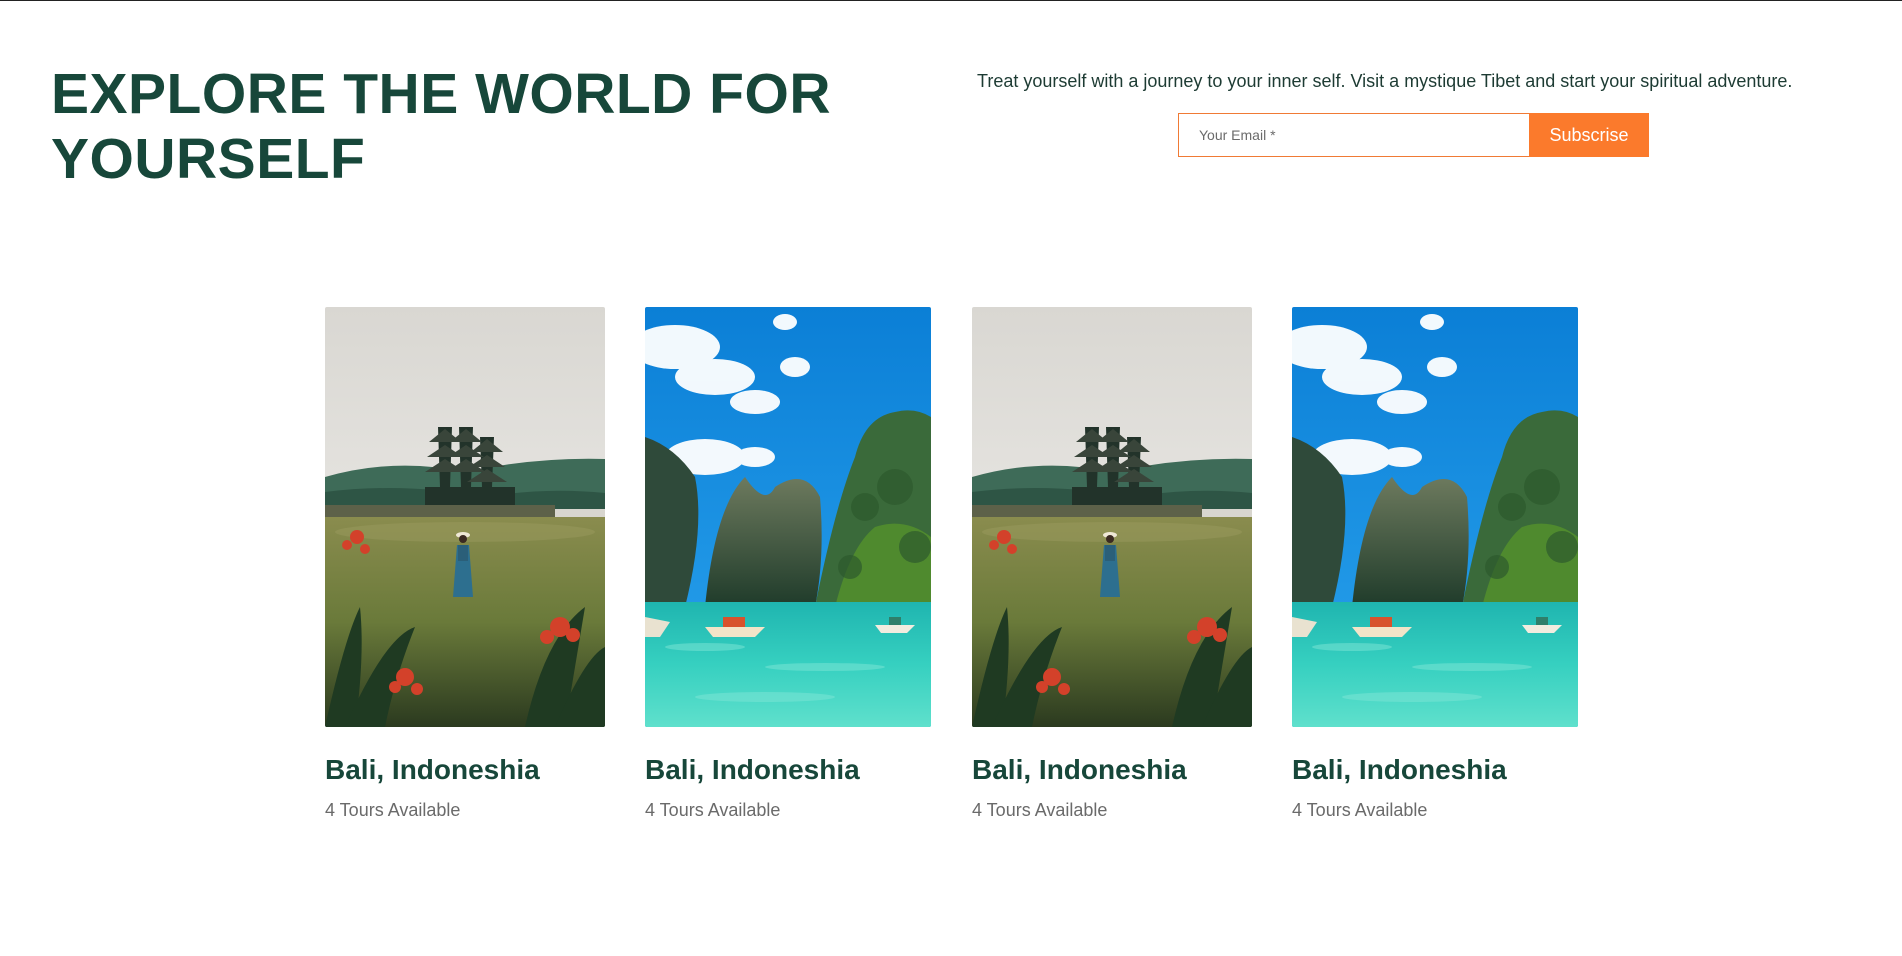 This screenshot has height=956, width=1902. I want to click on subscribe-button: Subscrise, so click(1589, 135).